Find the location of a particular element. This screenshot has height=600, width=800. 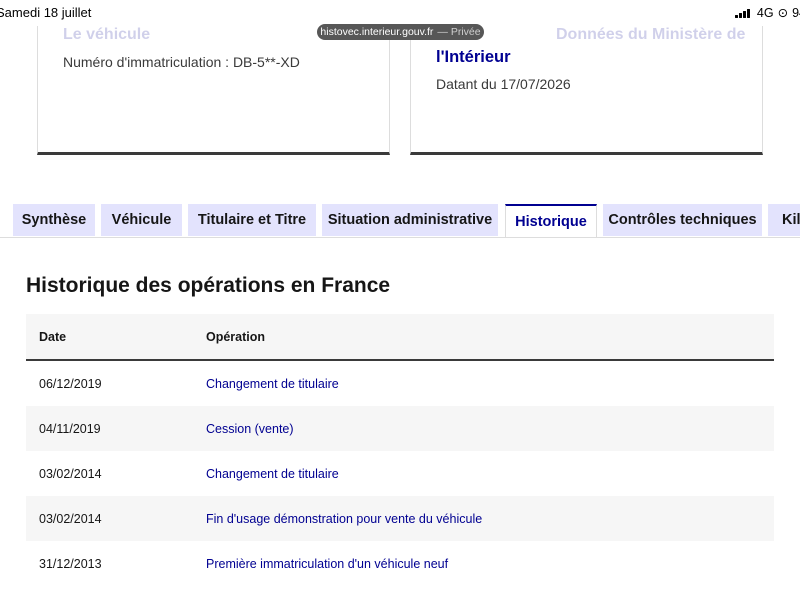

ministry-card-heading: Données du Ministère de is located at coordinates (651, 34).